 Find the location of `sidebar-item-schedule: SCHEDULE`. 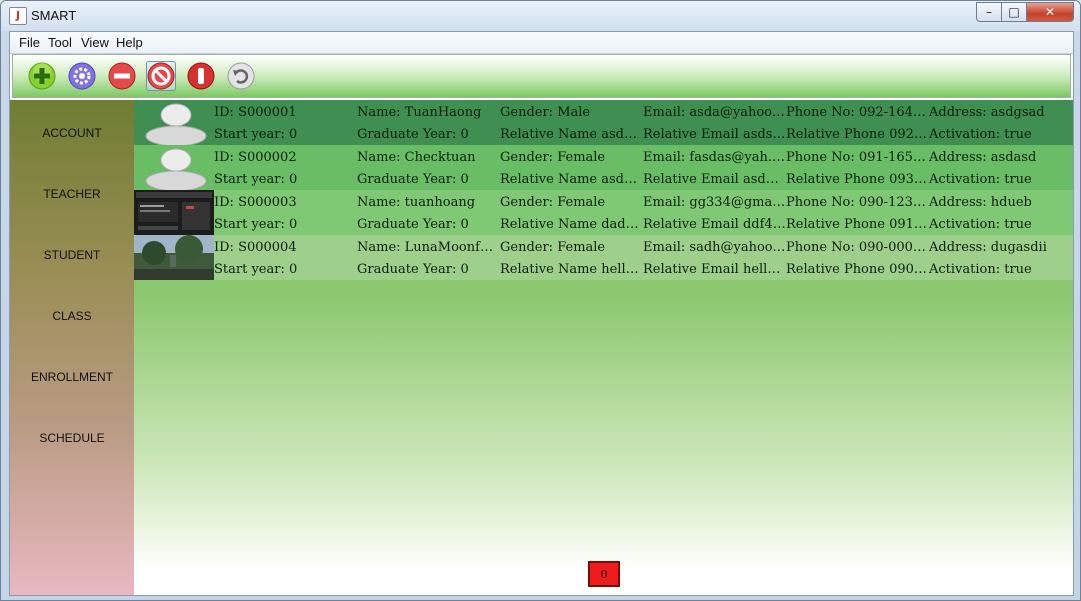

sidebar-item-schedule: SCHEDULE is located at coordinates (72, 438).